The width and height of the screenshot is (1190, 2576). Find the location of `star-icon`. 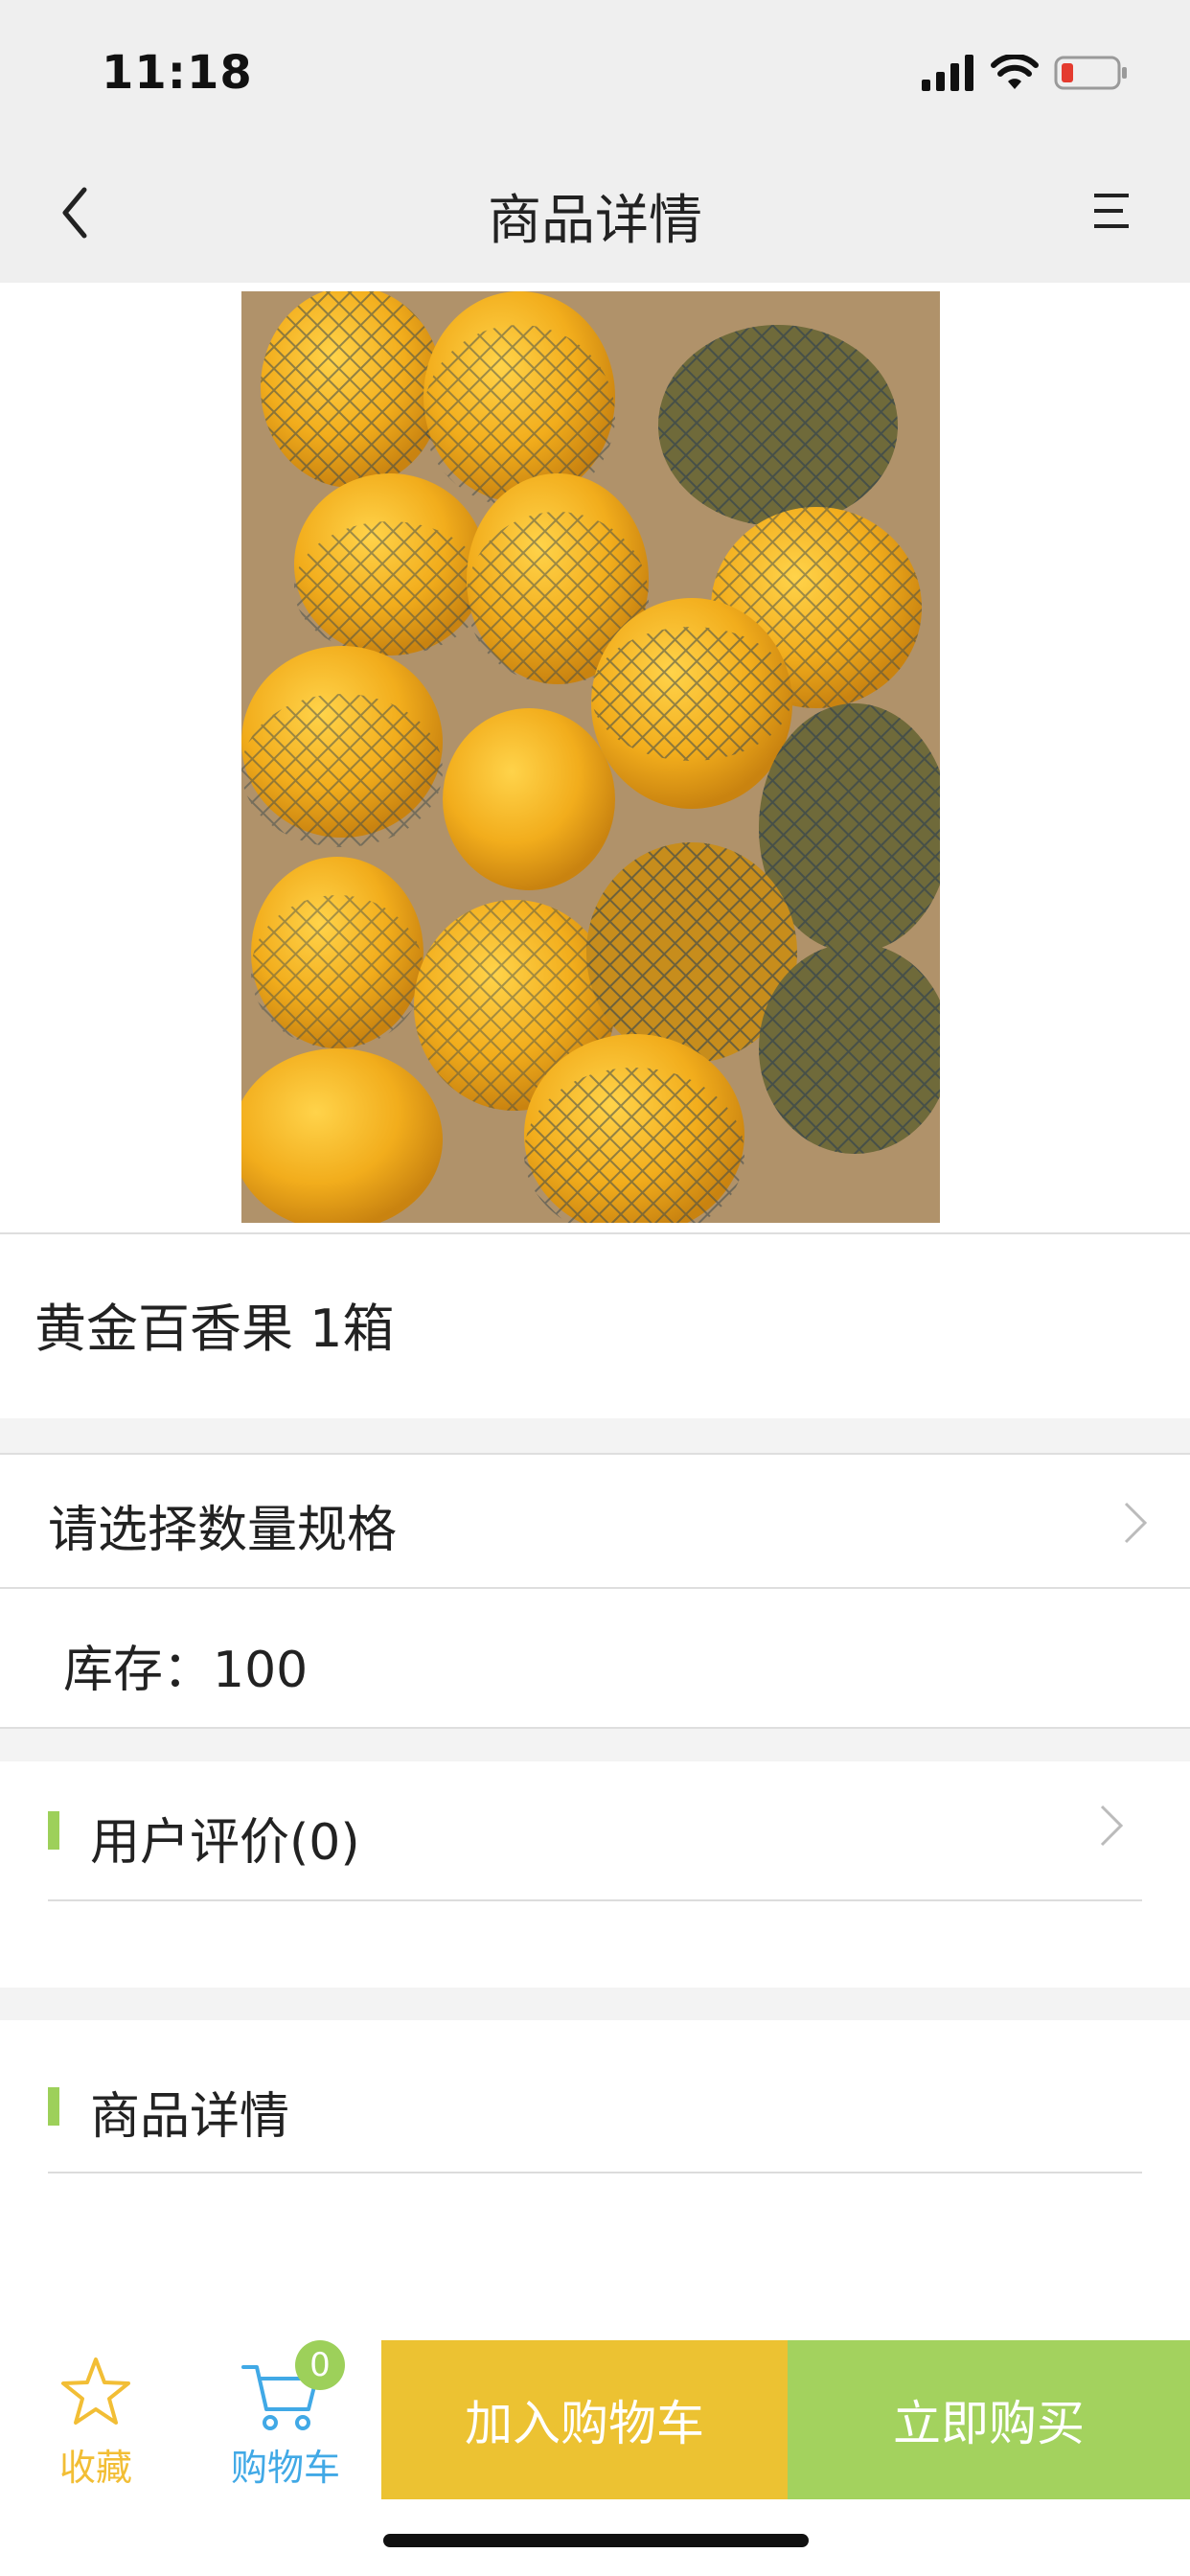

star-icon is located at coordinates (95, 2391).